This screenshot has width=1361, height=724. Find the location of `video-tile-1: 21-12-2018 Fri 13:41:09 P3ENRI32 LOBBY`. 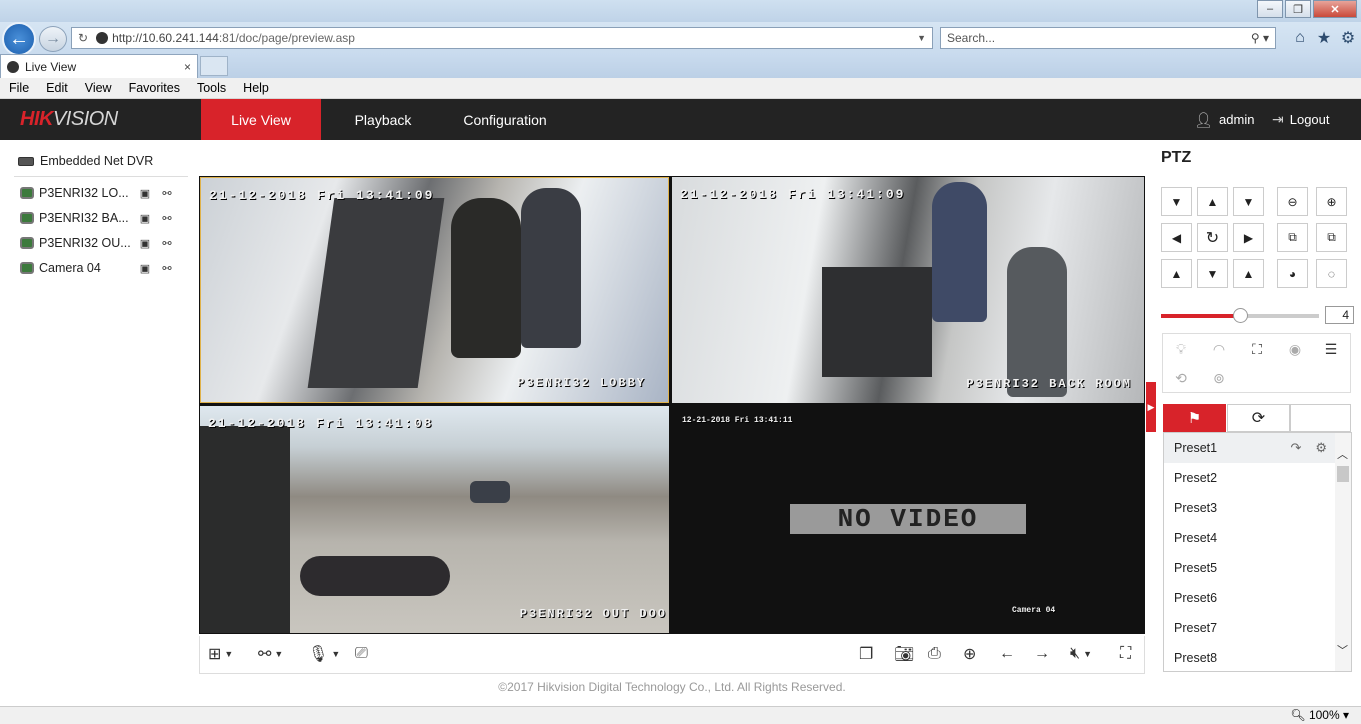

video-tile-1: 21-12-2018 Fri 13:41:09 P3ENRI32 LOBBY is located at coordinates (434, 290).